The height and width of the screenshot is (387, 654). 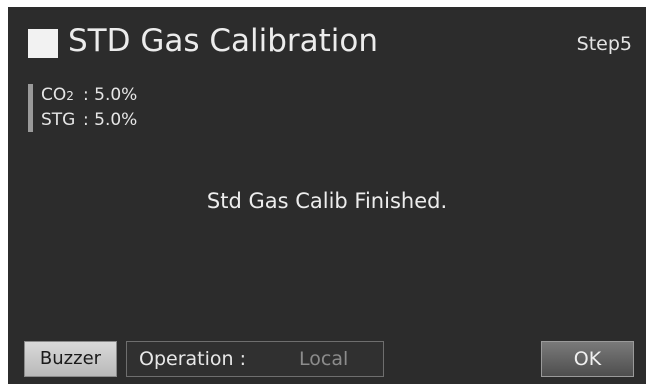 What do you see at coordinates (604, 44) in the screenshot?
I see `step-indicator: Step5` at bounding box center [604, 44].